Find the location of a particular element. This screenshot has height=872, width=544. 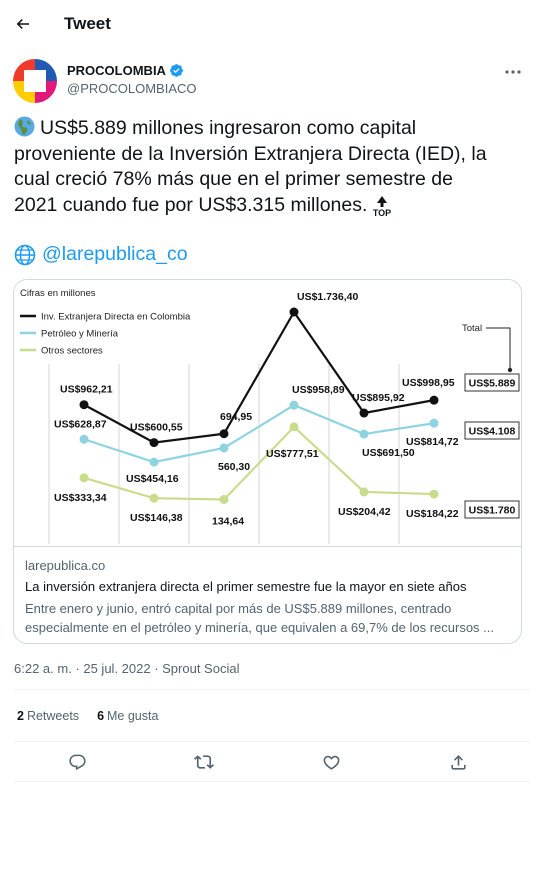

total-label: Total is located at coordinates (472, 328).